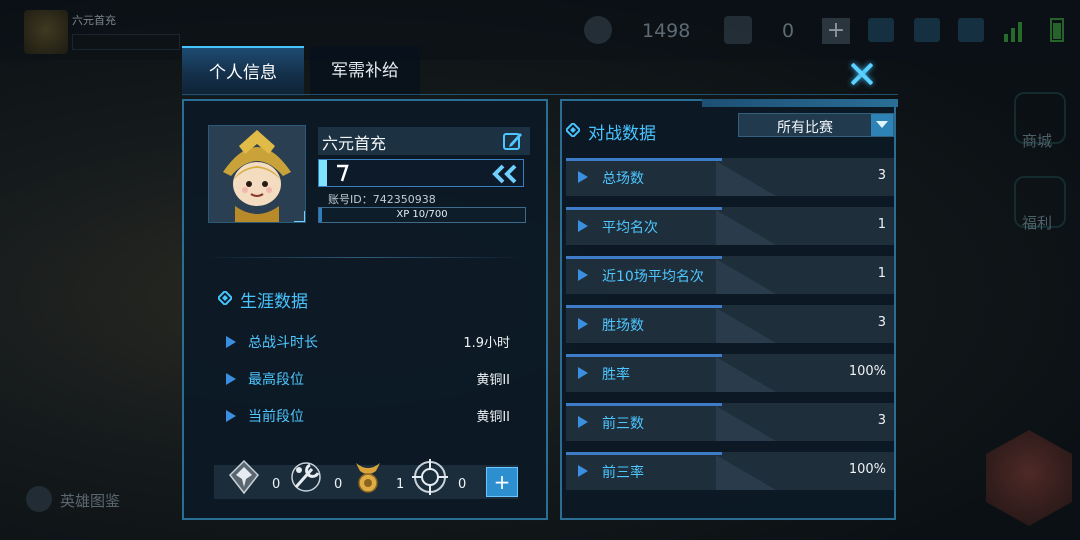  Describe the element at coordinates (730, 177) in the screenshot. I see `stat-row: 总场数 3` at that location.